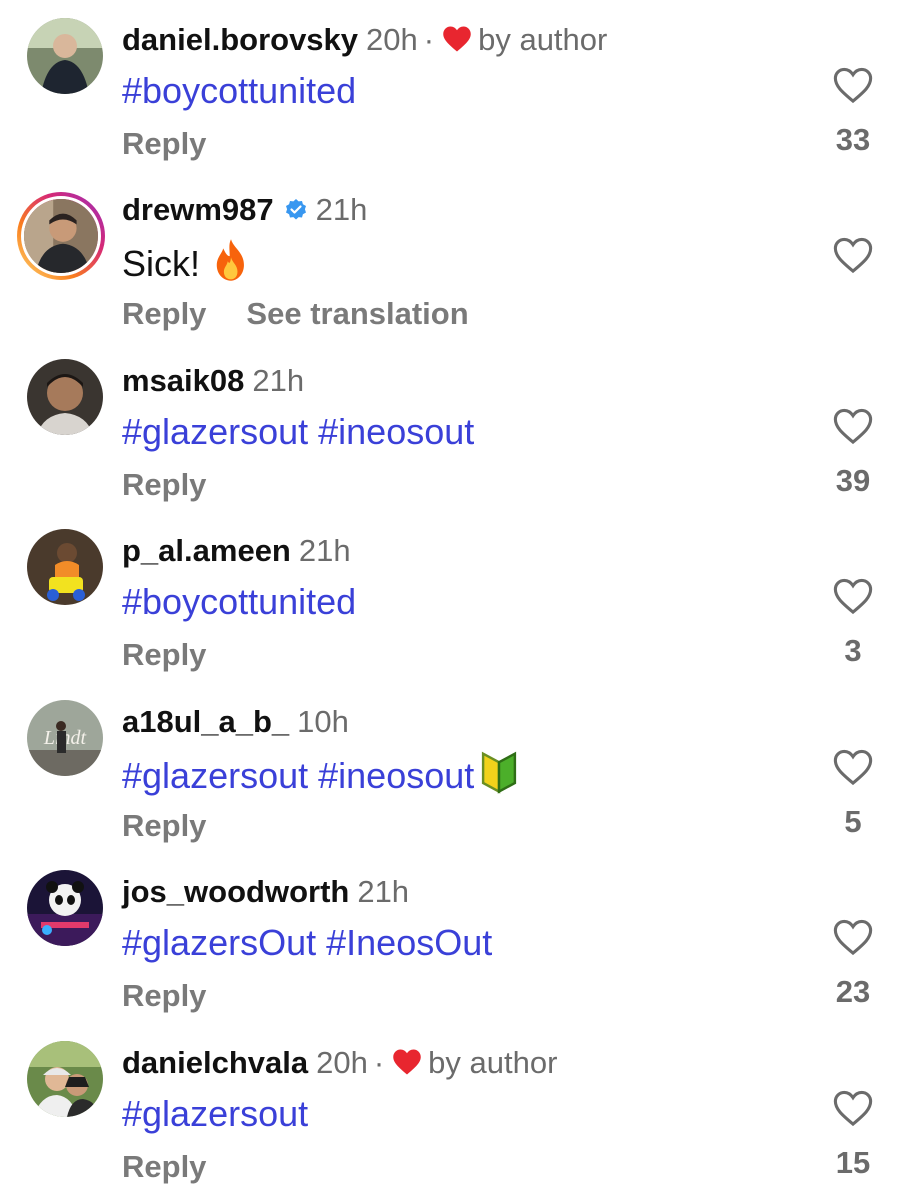 The width and height of the screenshot is (918, 1200). I want to click on see-translation-button: See translation, so click(357, 313).